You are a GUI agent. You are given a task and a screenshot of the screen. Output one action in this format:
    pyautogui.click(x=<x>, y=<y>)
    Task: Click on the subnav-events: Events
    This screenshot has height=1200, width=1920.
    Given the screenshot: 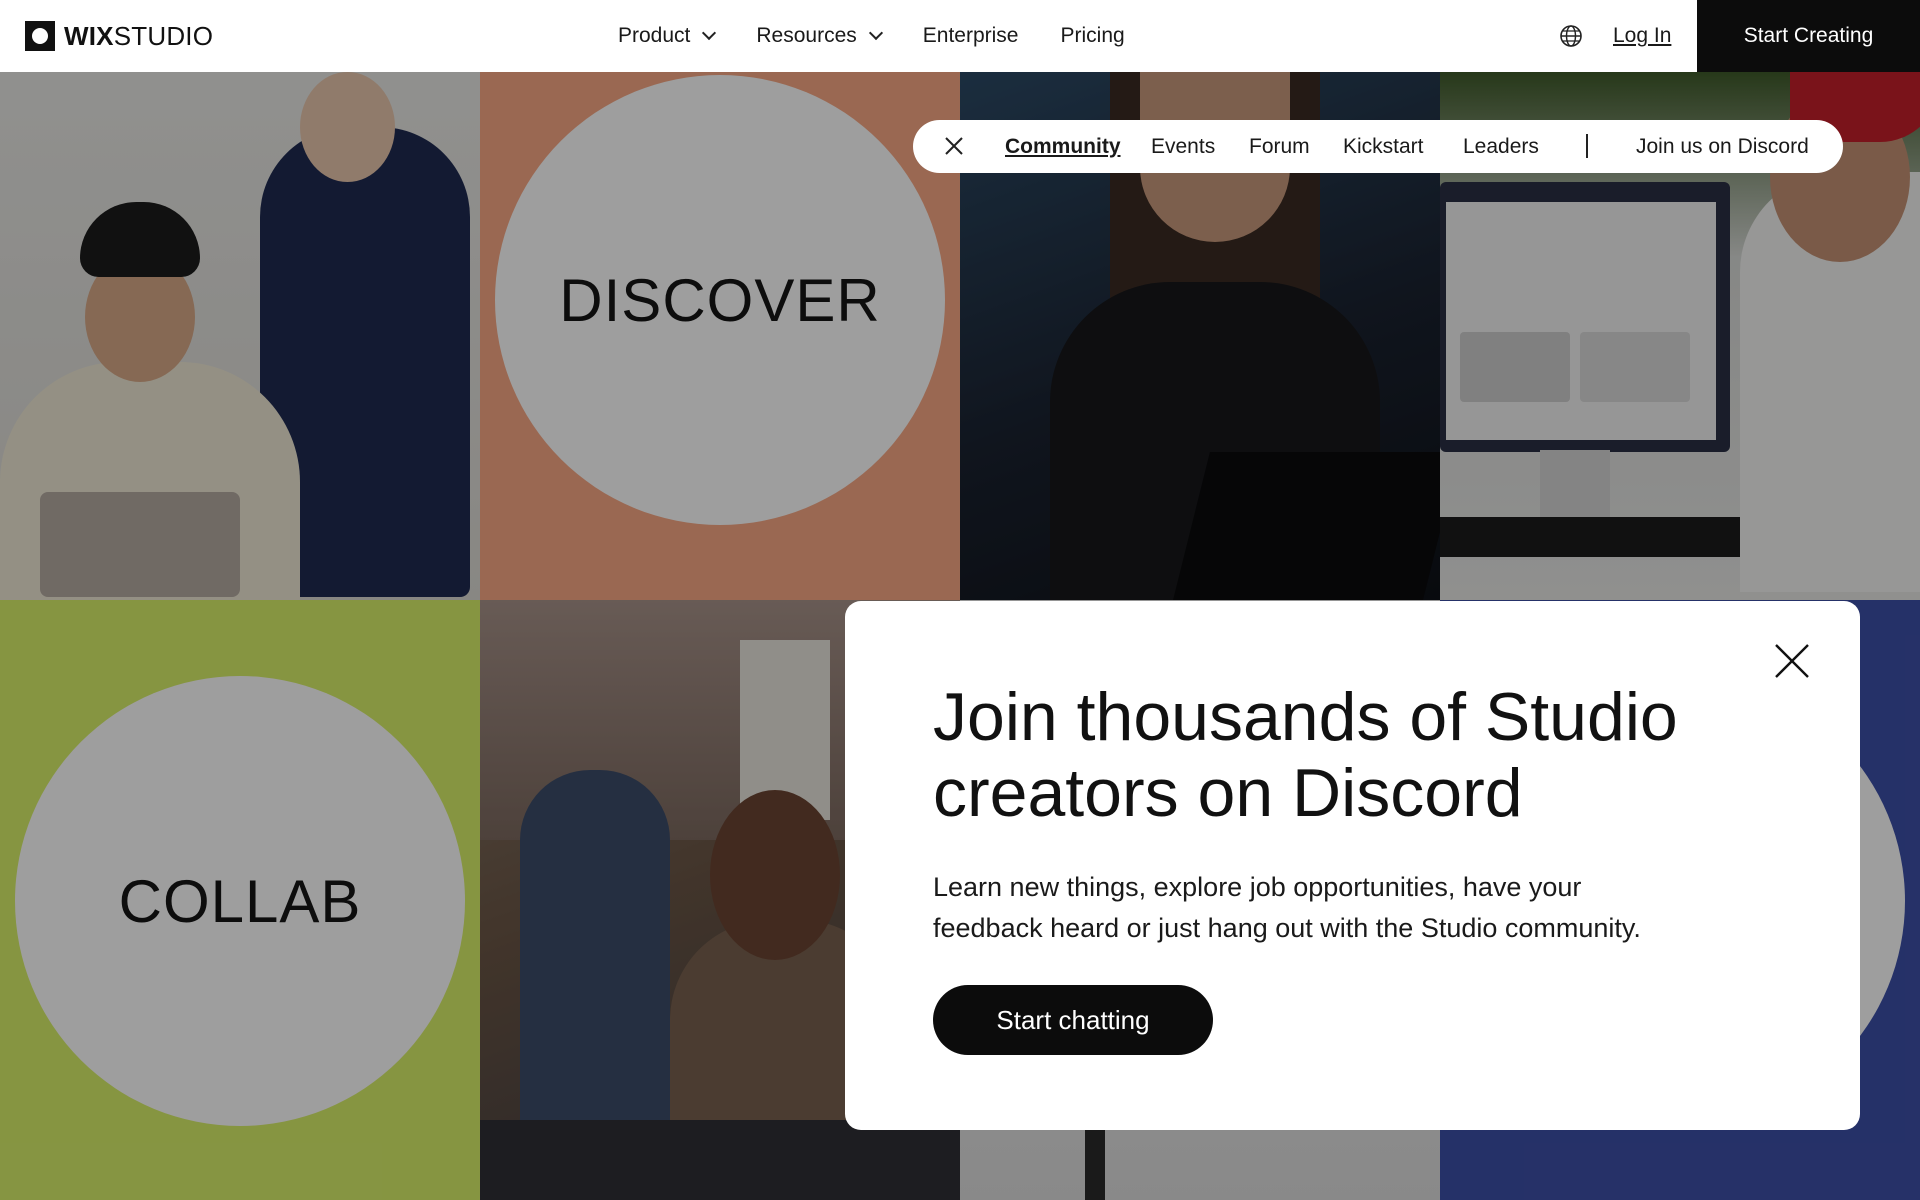 What is the action you would take?
    pyautogui.click(x=1183, y=146)
    